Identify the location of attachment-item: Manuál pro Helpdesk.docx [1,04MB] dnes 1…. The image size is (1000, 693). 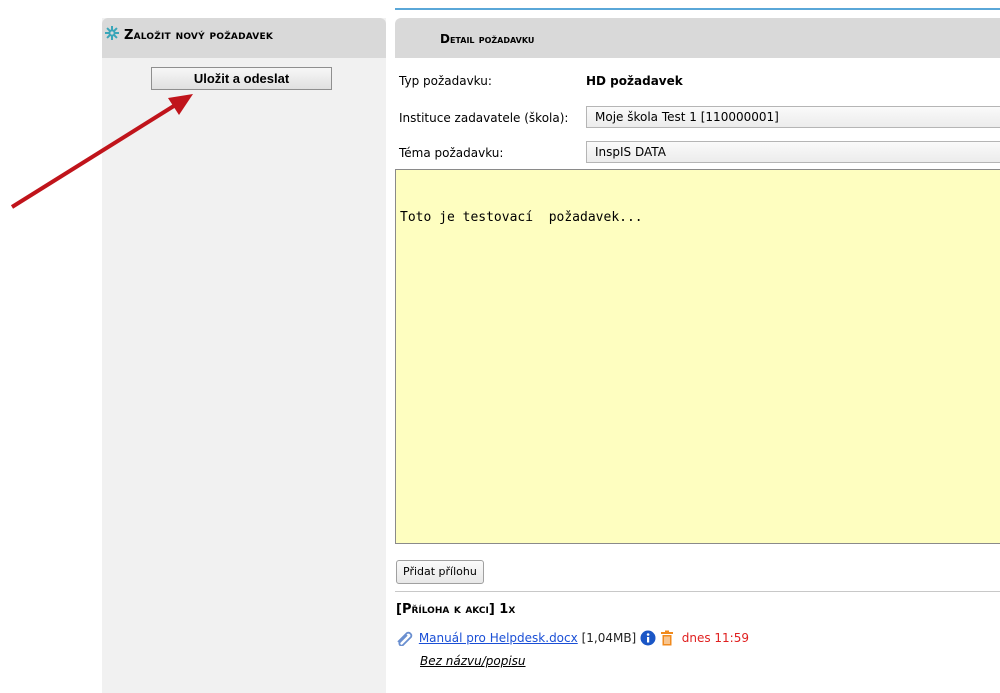
(572, 639).